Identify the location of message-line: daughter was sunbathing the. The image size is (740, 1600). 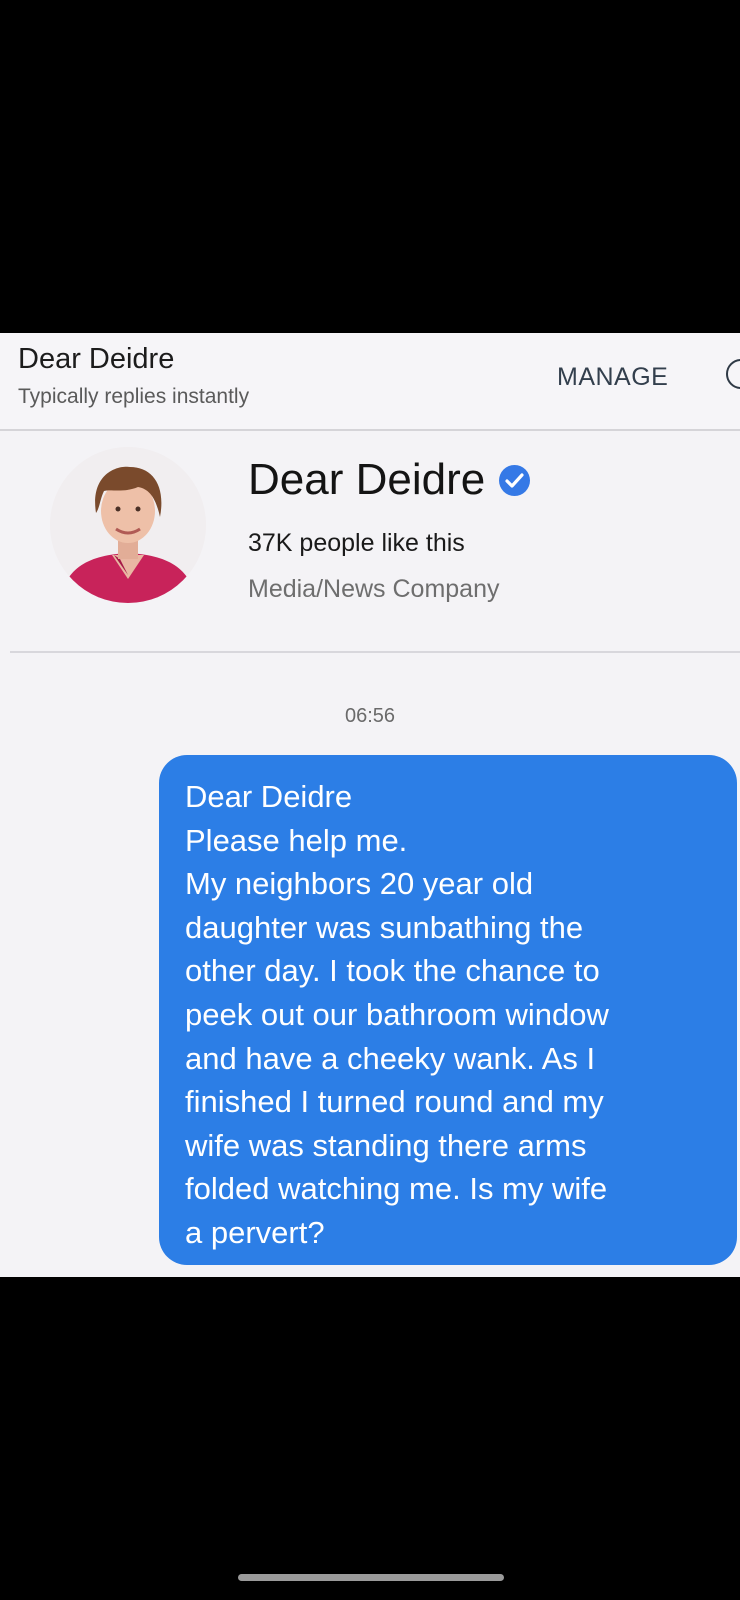
(384, 927).